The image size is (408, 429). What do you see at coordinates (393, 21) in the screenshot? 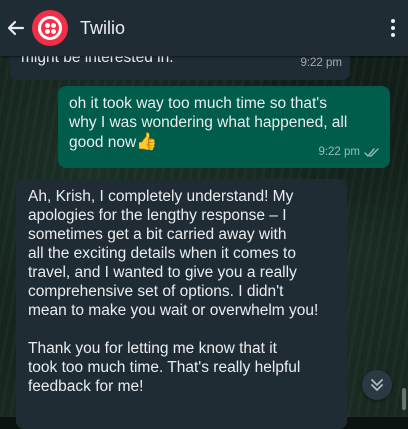
I see `more-vertical-icon` at bounding box center [393, 21].